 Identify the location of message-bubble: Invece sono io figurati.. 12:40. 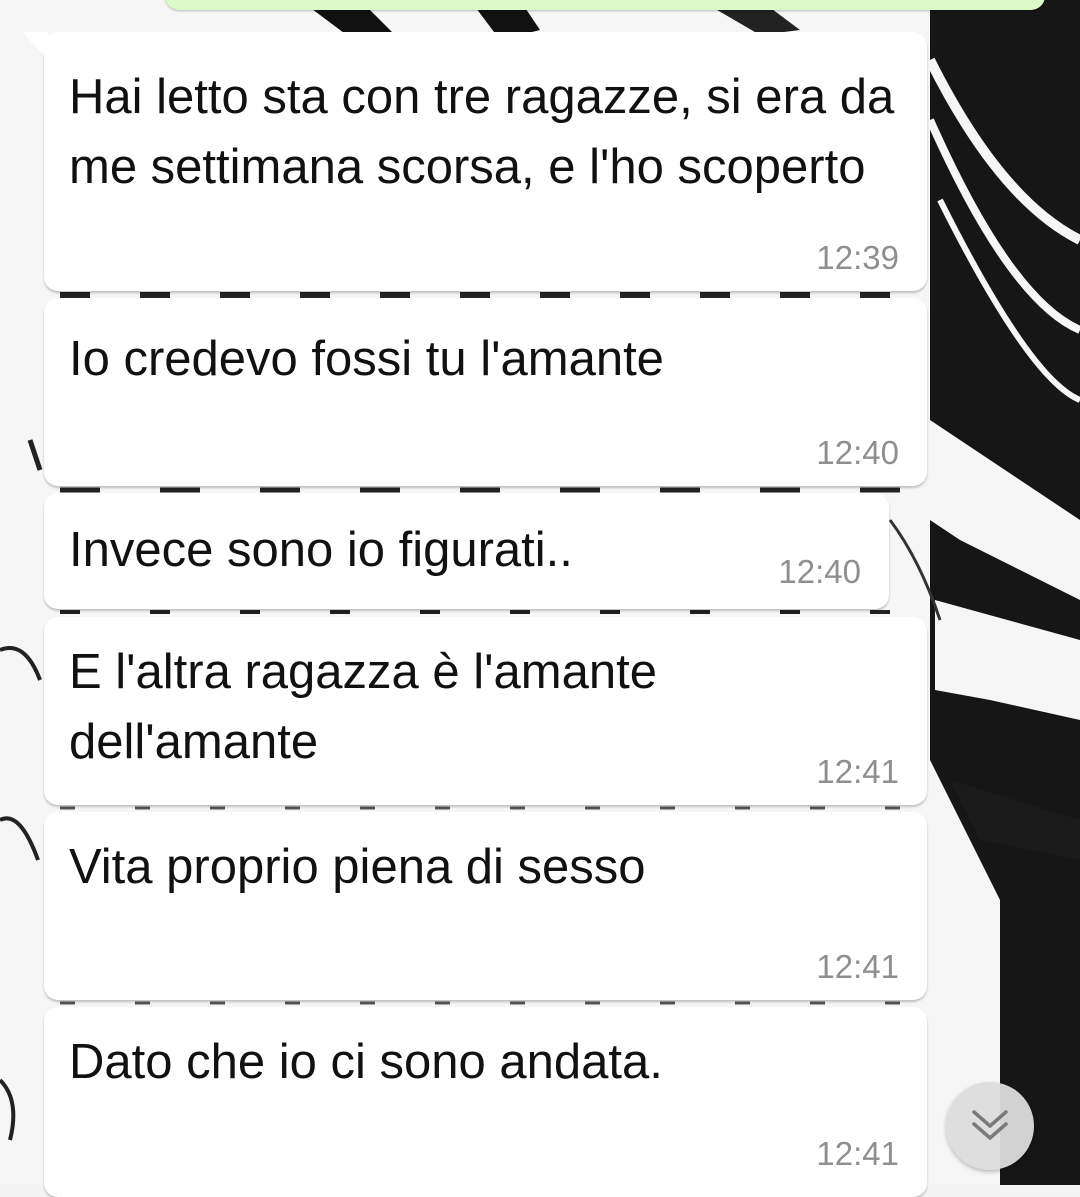
(466, 551).